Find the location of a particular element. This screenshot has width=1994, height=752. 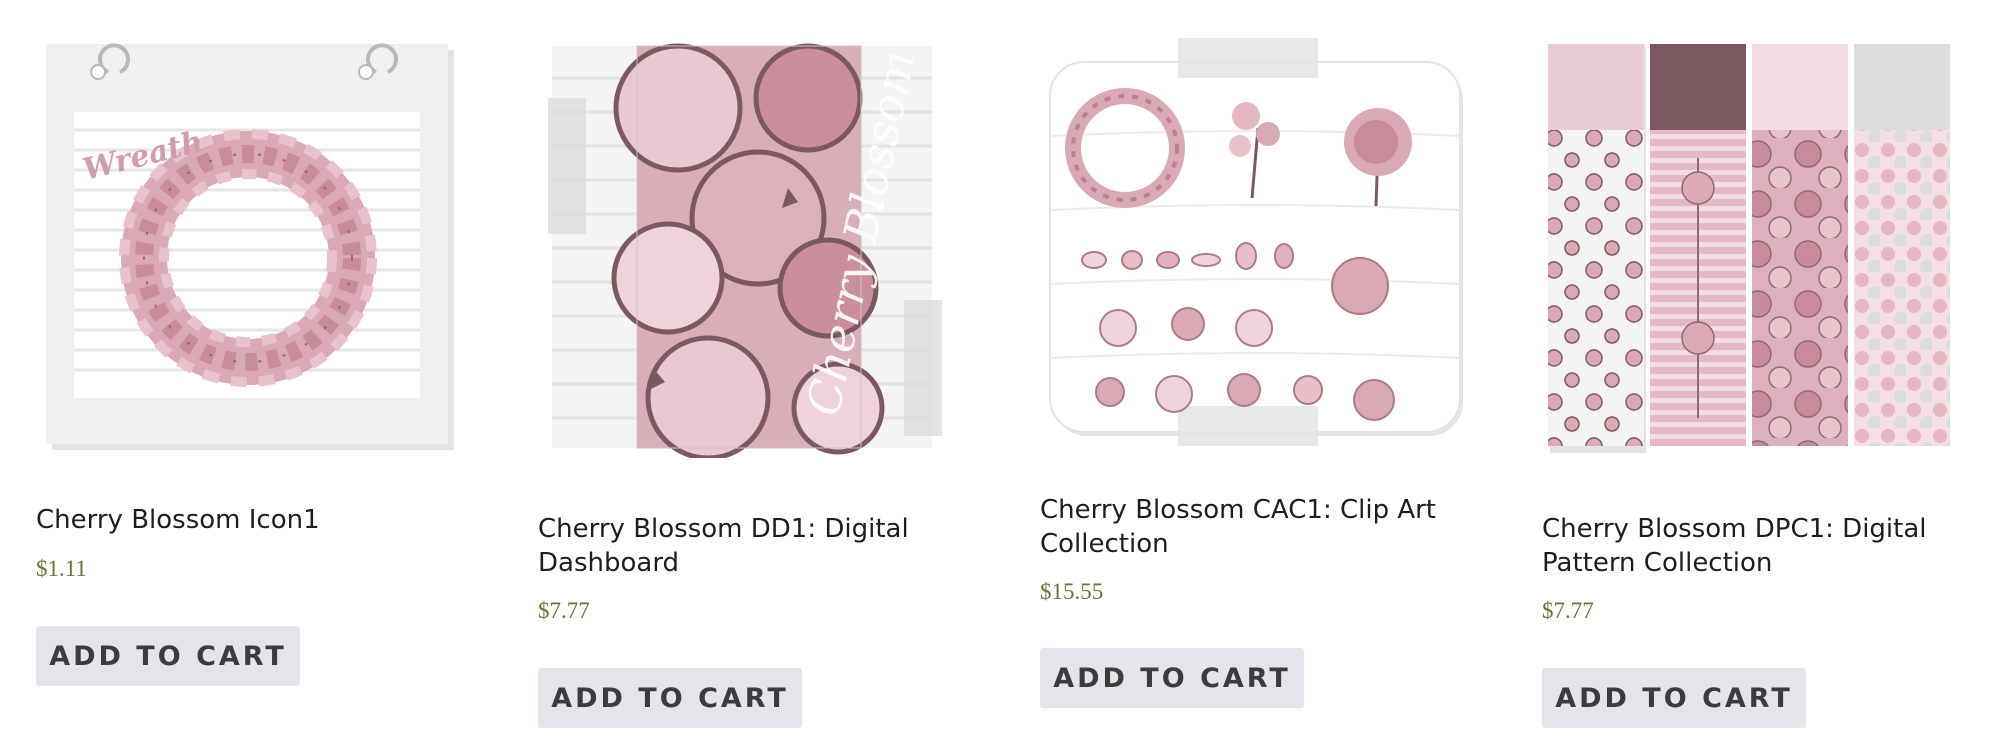

product-price: $1.11 is located at coordinates (61, 568).